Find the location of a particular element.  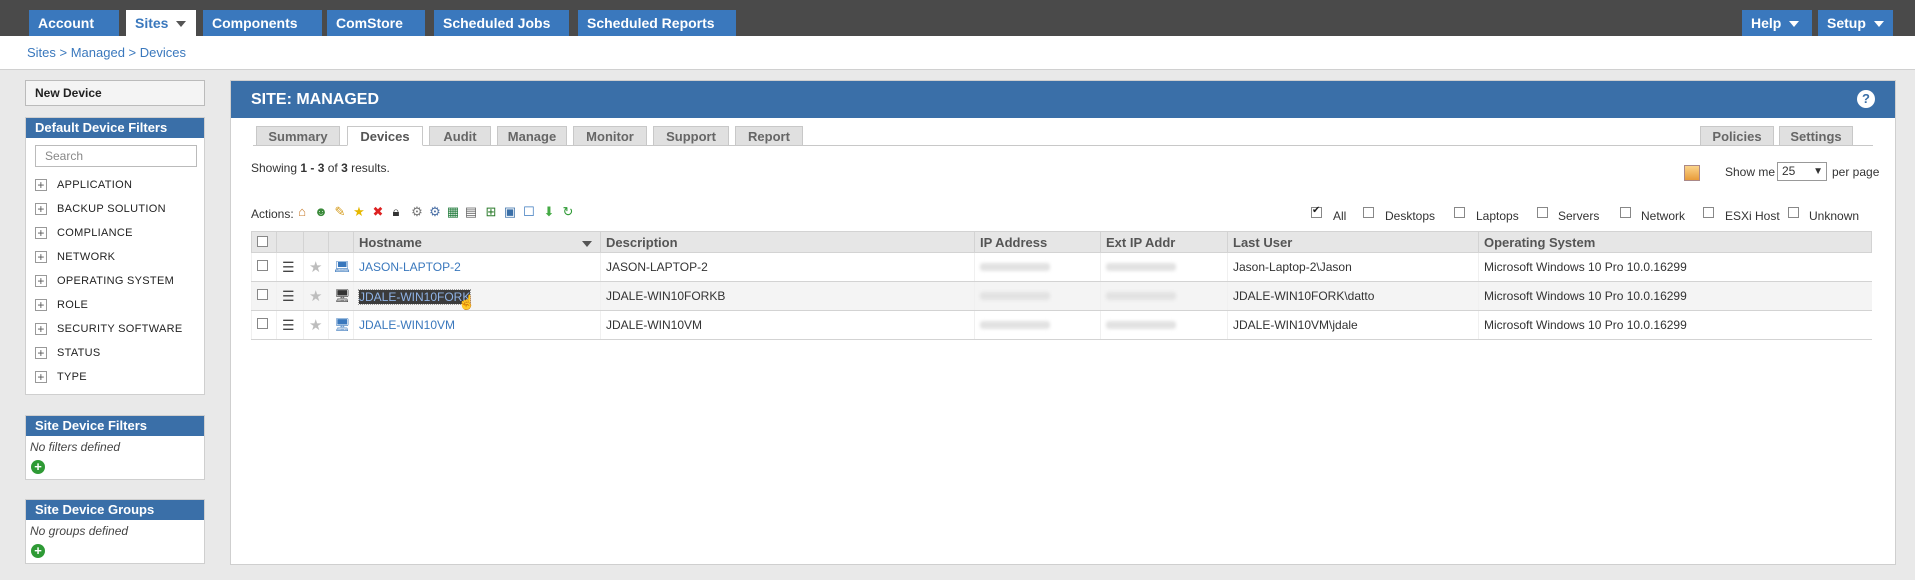

gear-icon: ⚙ is located at coordinates (417, 212).